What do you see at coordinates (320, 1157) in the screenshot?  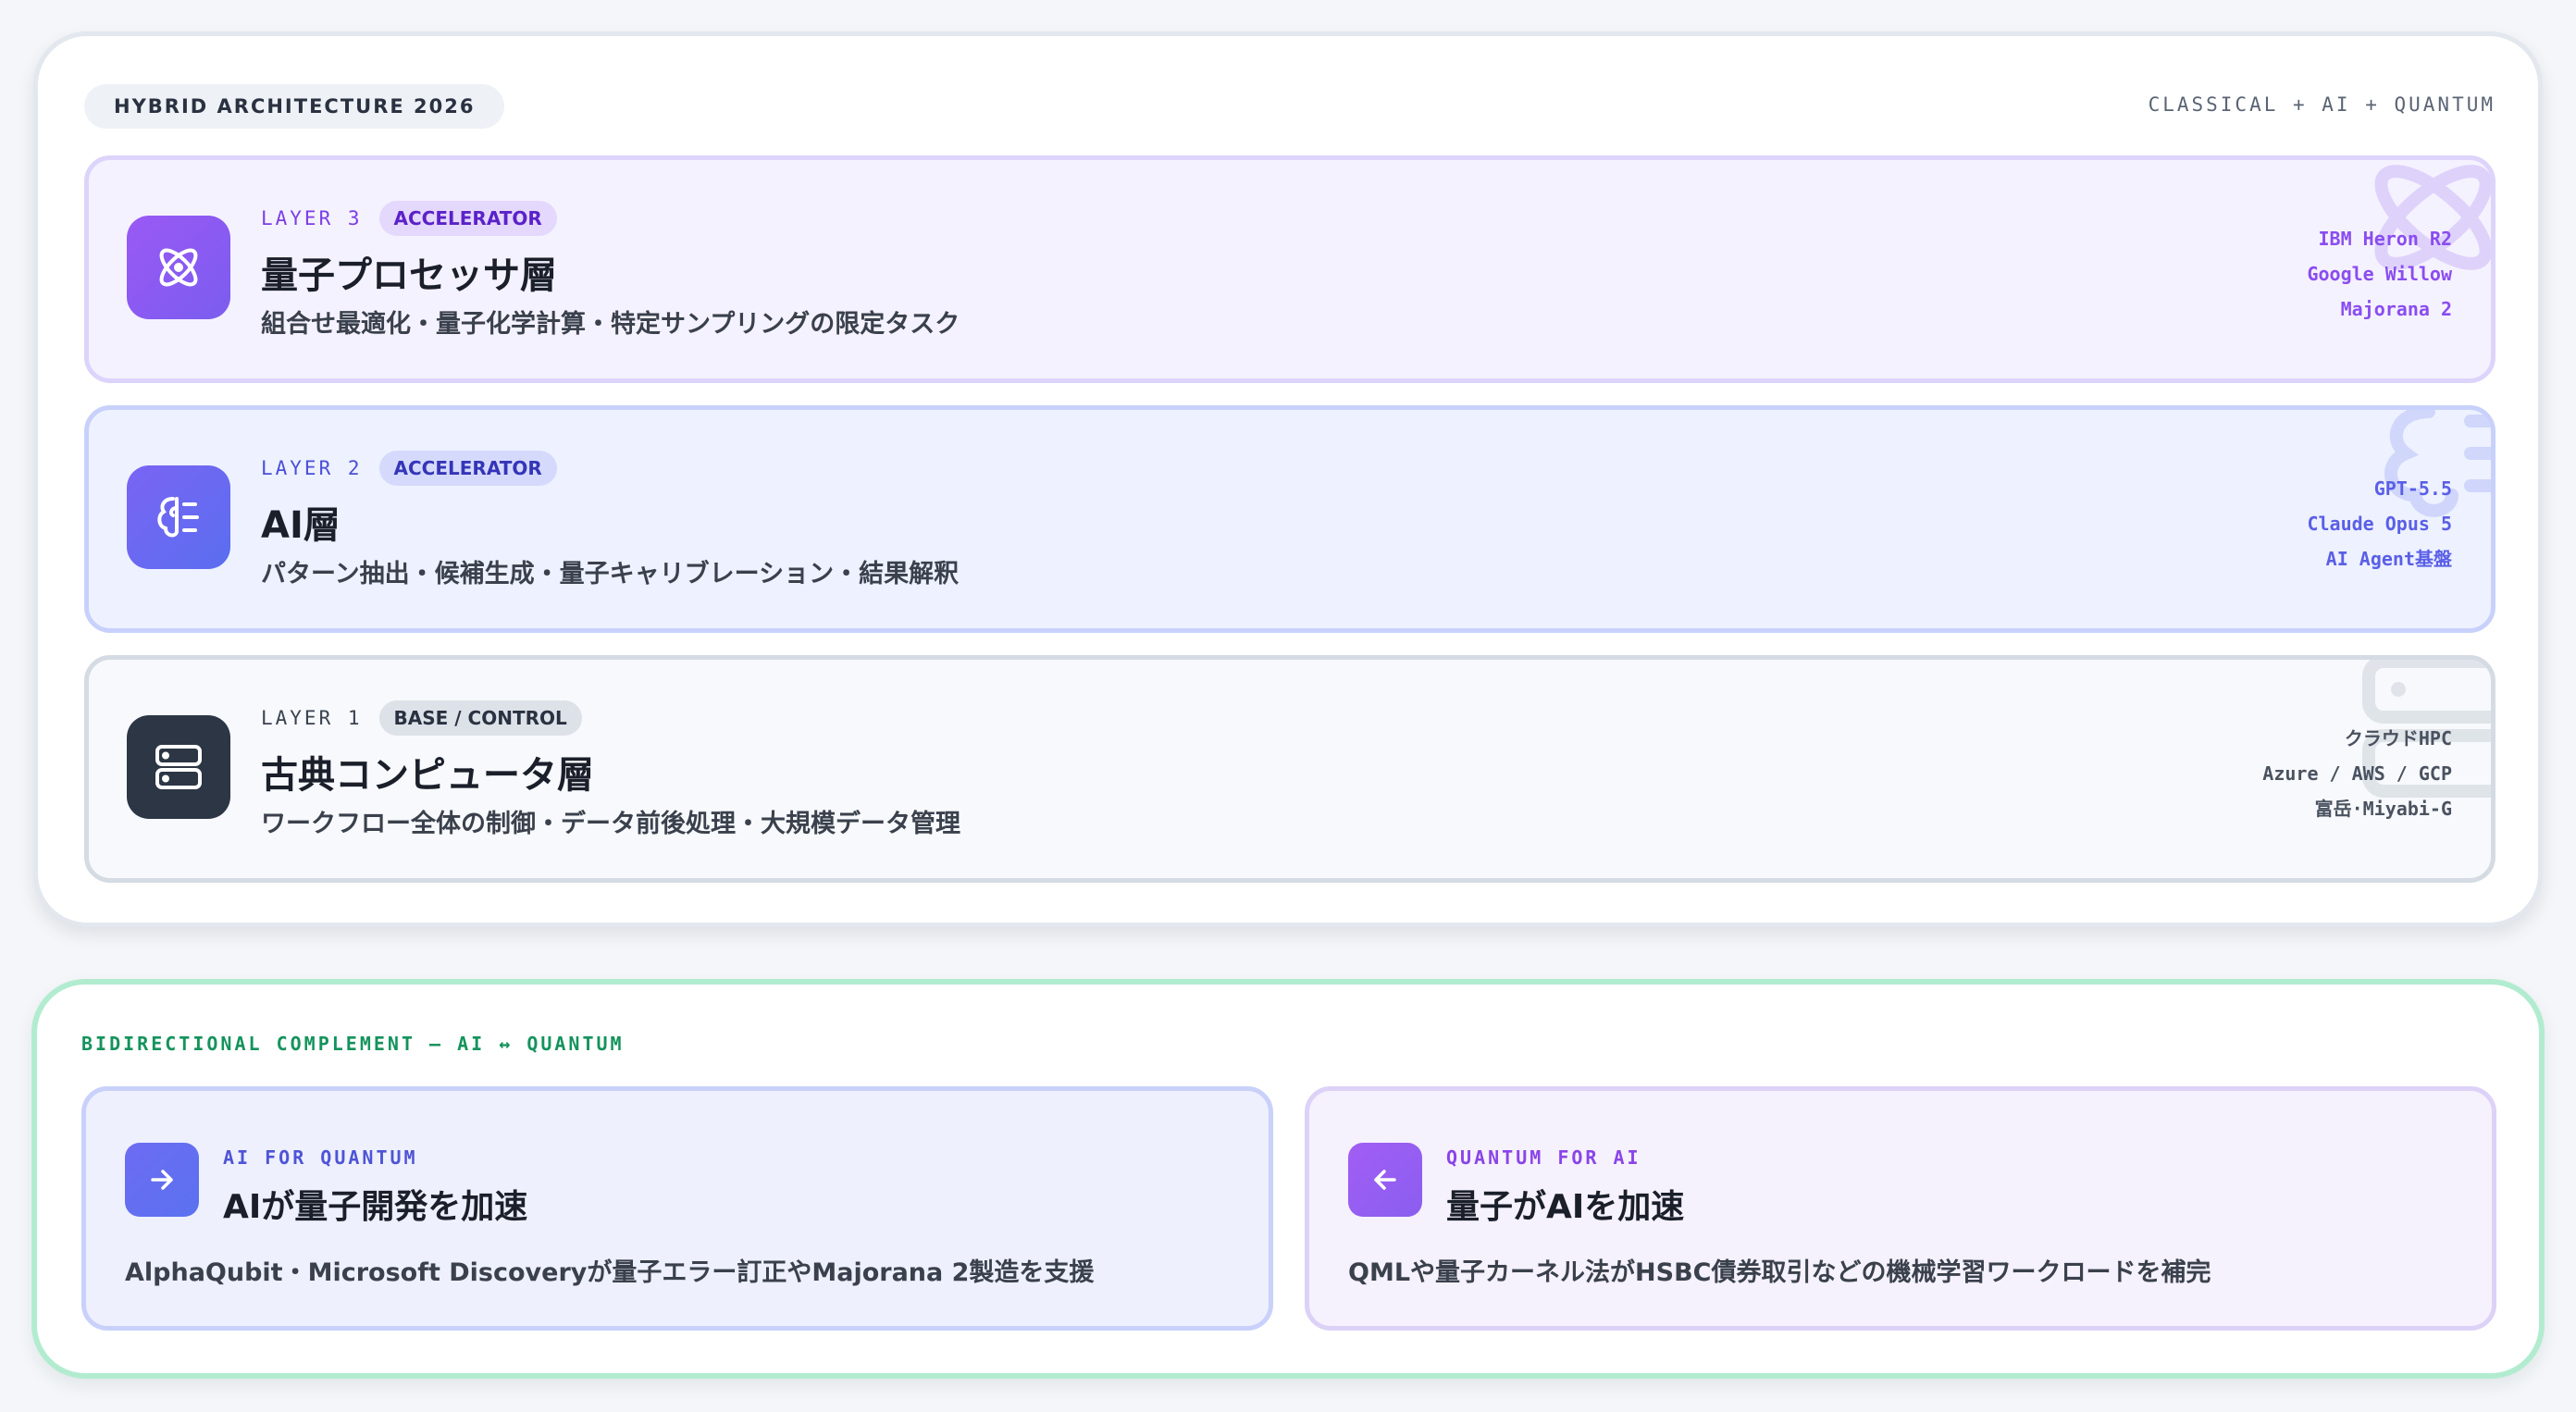 I see `card-tag: AI FOR QUANTUM` at bounding box center [320, 1157].